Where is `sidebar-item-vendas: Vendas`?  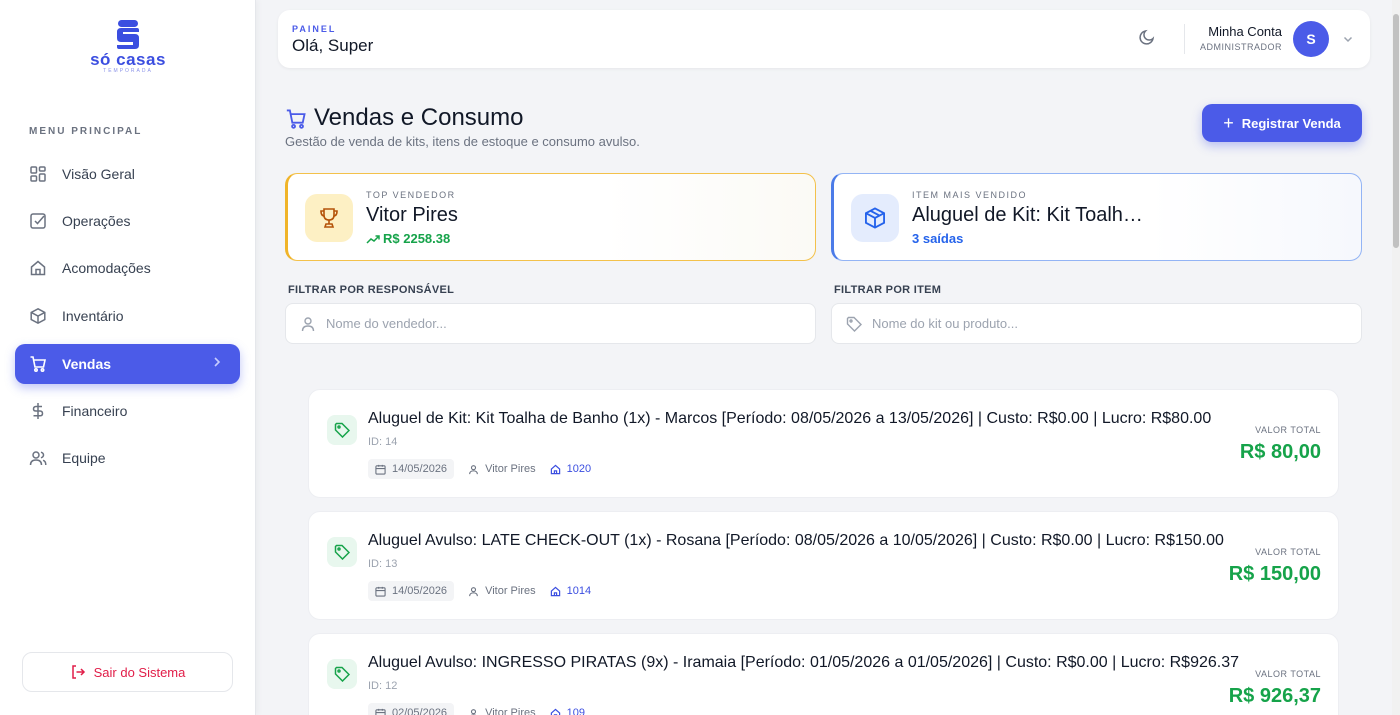
sidebar-item-vendas: Vendas is located at coordinates (127, 364).